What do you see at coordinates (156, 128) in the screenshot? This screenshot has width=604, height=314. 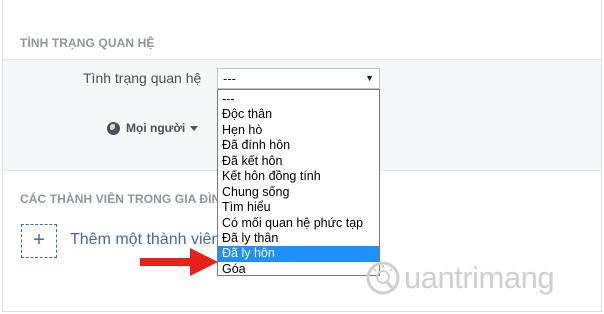 I see `audience-label: Mọi người` at bounding box center [156, 128].